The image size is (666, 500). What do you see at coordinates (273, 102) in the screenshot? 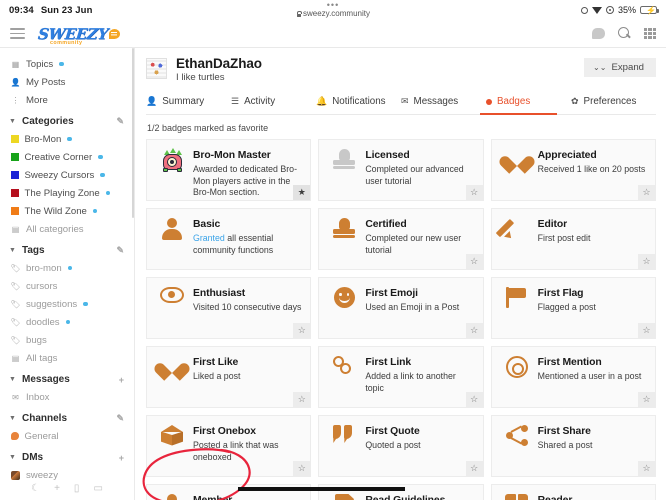
I see `tab-activity: ☰ Activity` at bounding box center [273, 102].